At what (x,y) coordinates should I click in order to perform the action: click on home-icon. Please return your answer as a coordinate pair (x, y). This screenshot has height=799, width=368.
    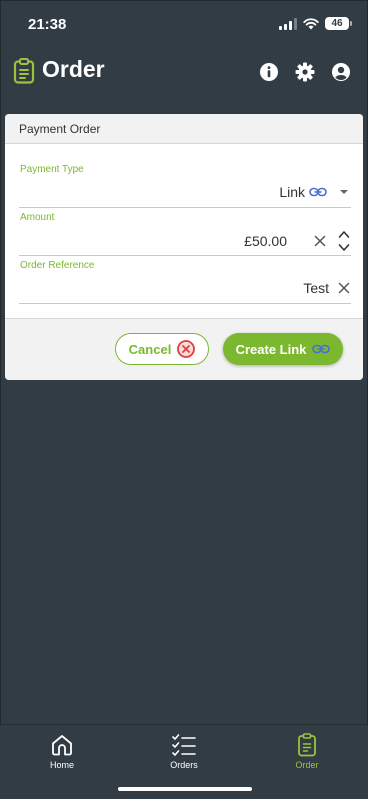
    Looking at the image, I should click on (62, 745).